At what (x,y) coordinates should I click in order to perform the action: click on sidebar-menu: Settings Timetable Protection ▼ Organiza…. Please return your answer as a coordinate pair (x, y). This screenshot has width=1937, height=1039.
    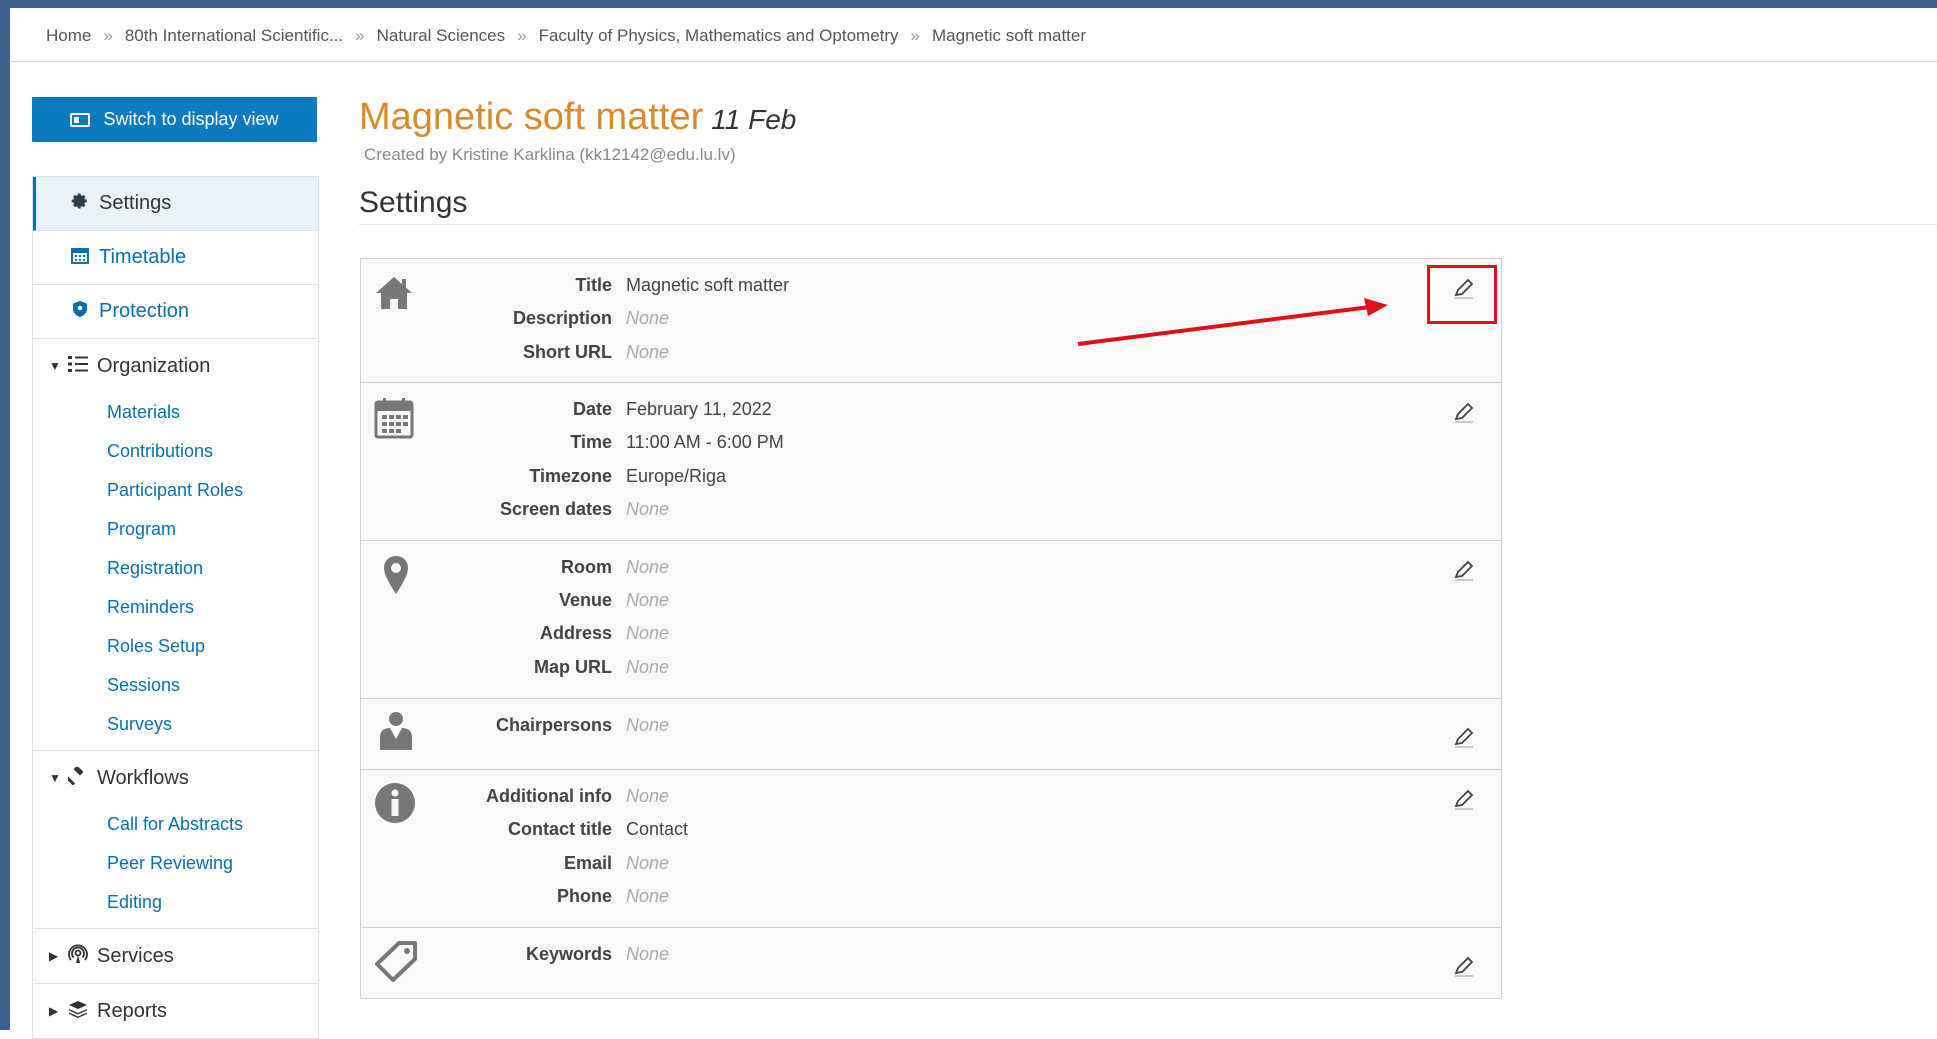
    Looking at the image, I should click on (175, 607).